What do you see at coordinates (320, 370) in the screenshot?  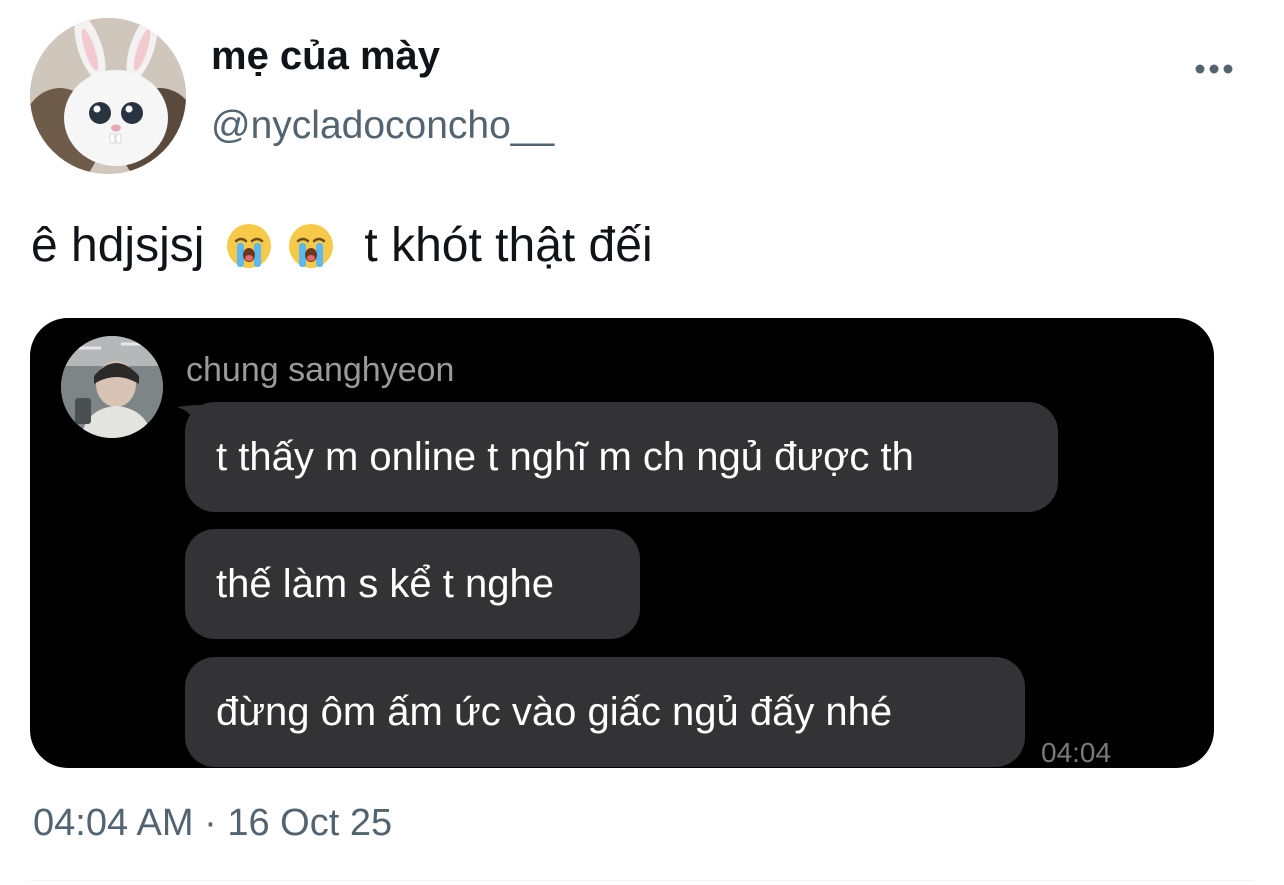 I see `chat-sender-name: chung sanghyeon` at bounding box center [320, 370].